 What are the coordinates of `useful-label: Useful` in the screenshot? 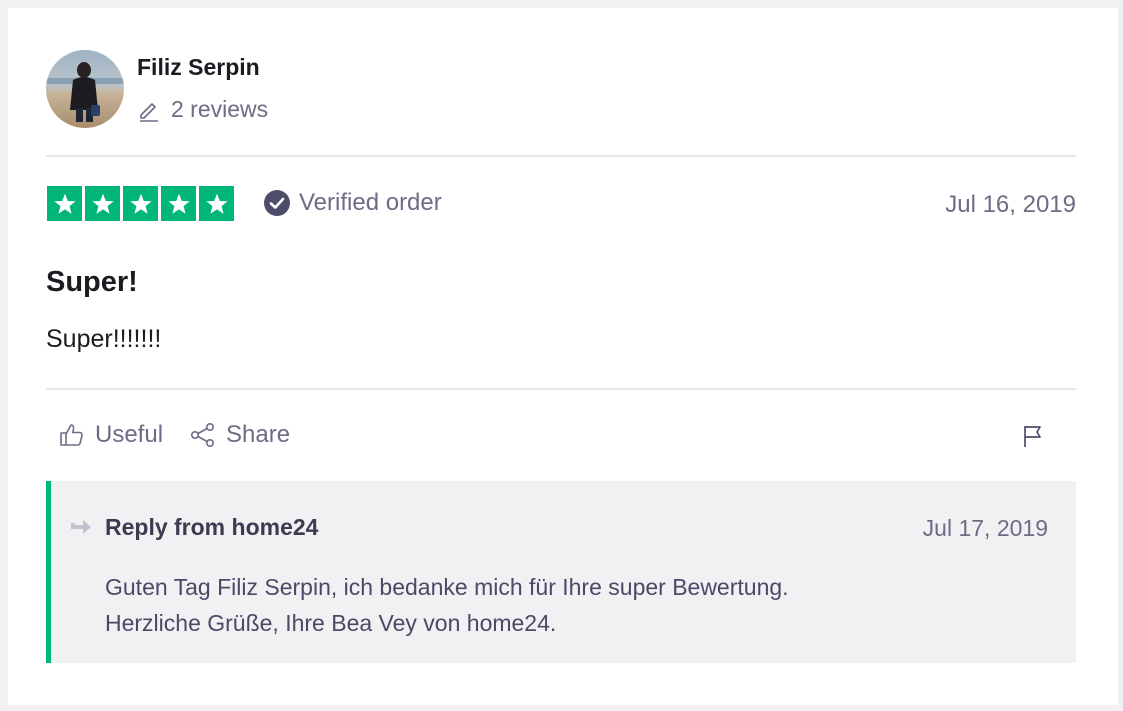 It's located at (129, 434).